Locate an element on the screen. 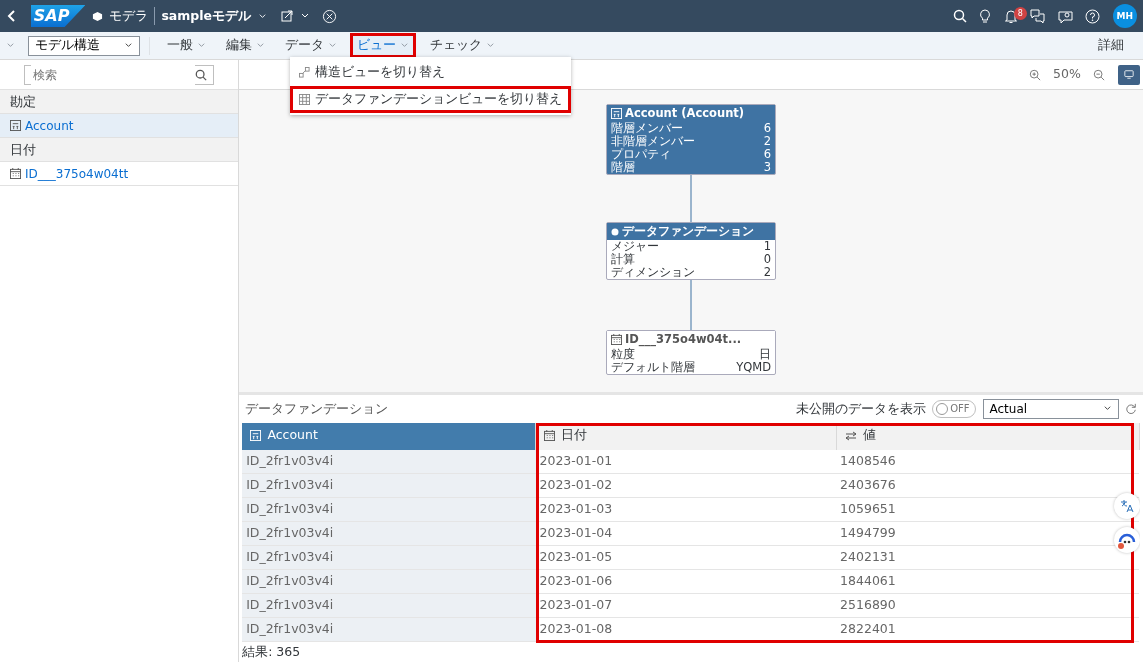 This screenshot has height=662, width=1143. chatbot-icon is located at coordinates (1126, 539).